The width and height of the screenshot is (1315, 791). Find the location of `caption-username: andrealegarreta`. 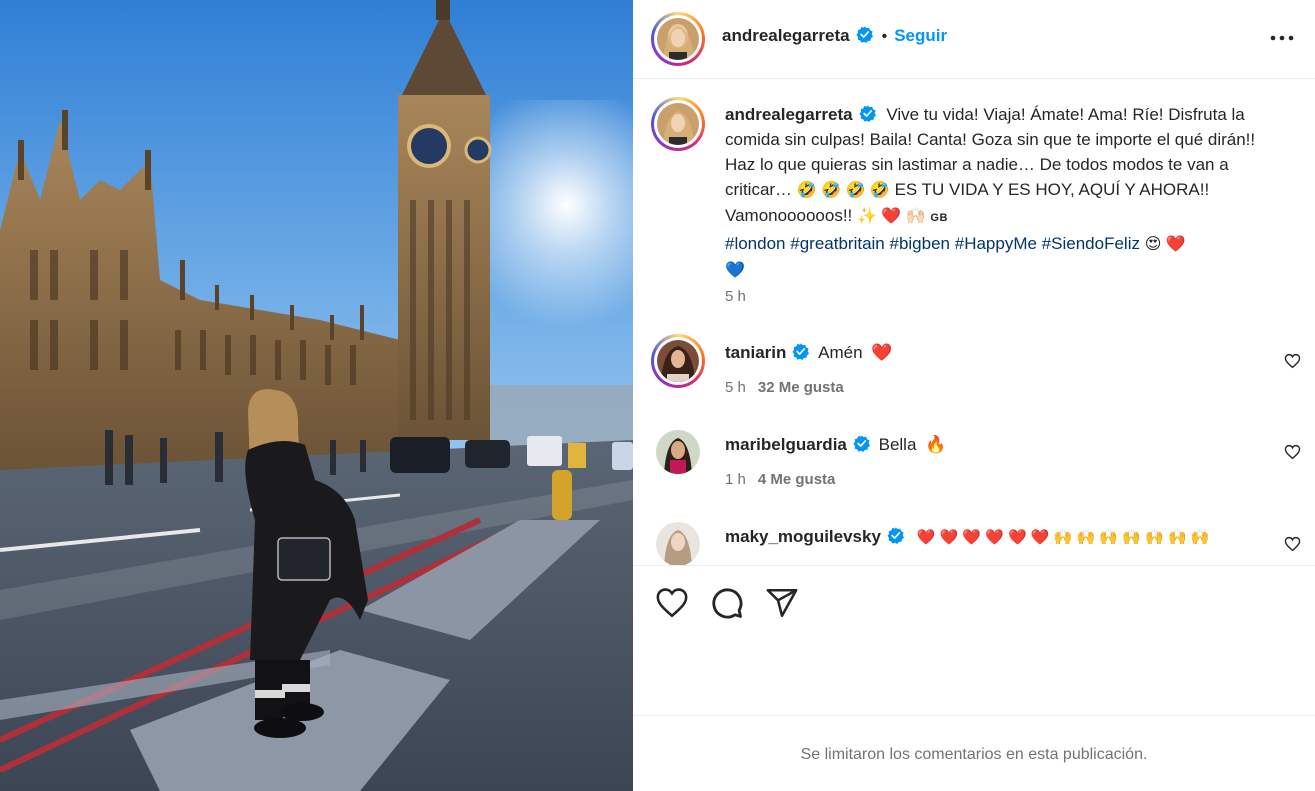

caption-username: andrealegarreta is located at coordinates (800, 114).